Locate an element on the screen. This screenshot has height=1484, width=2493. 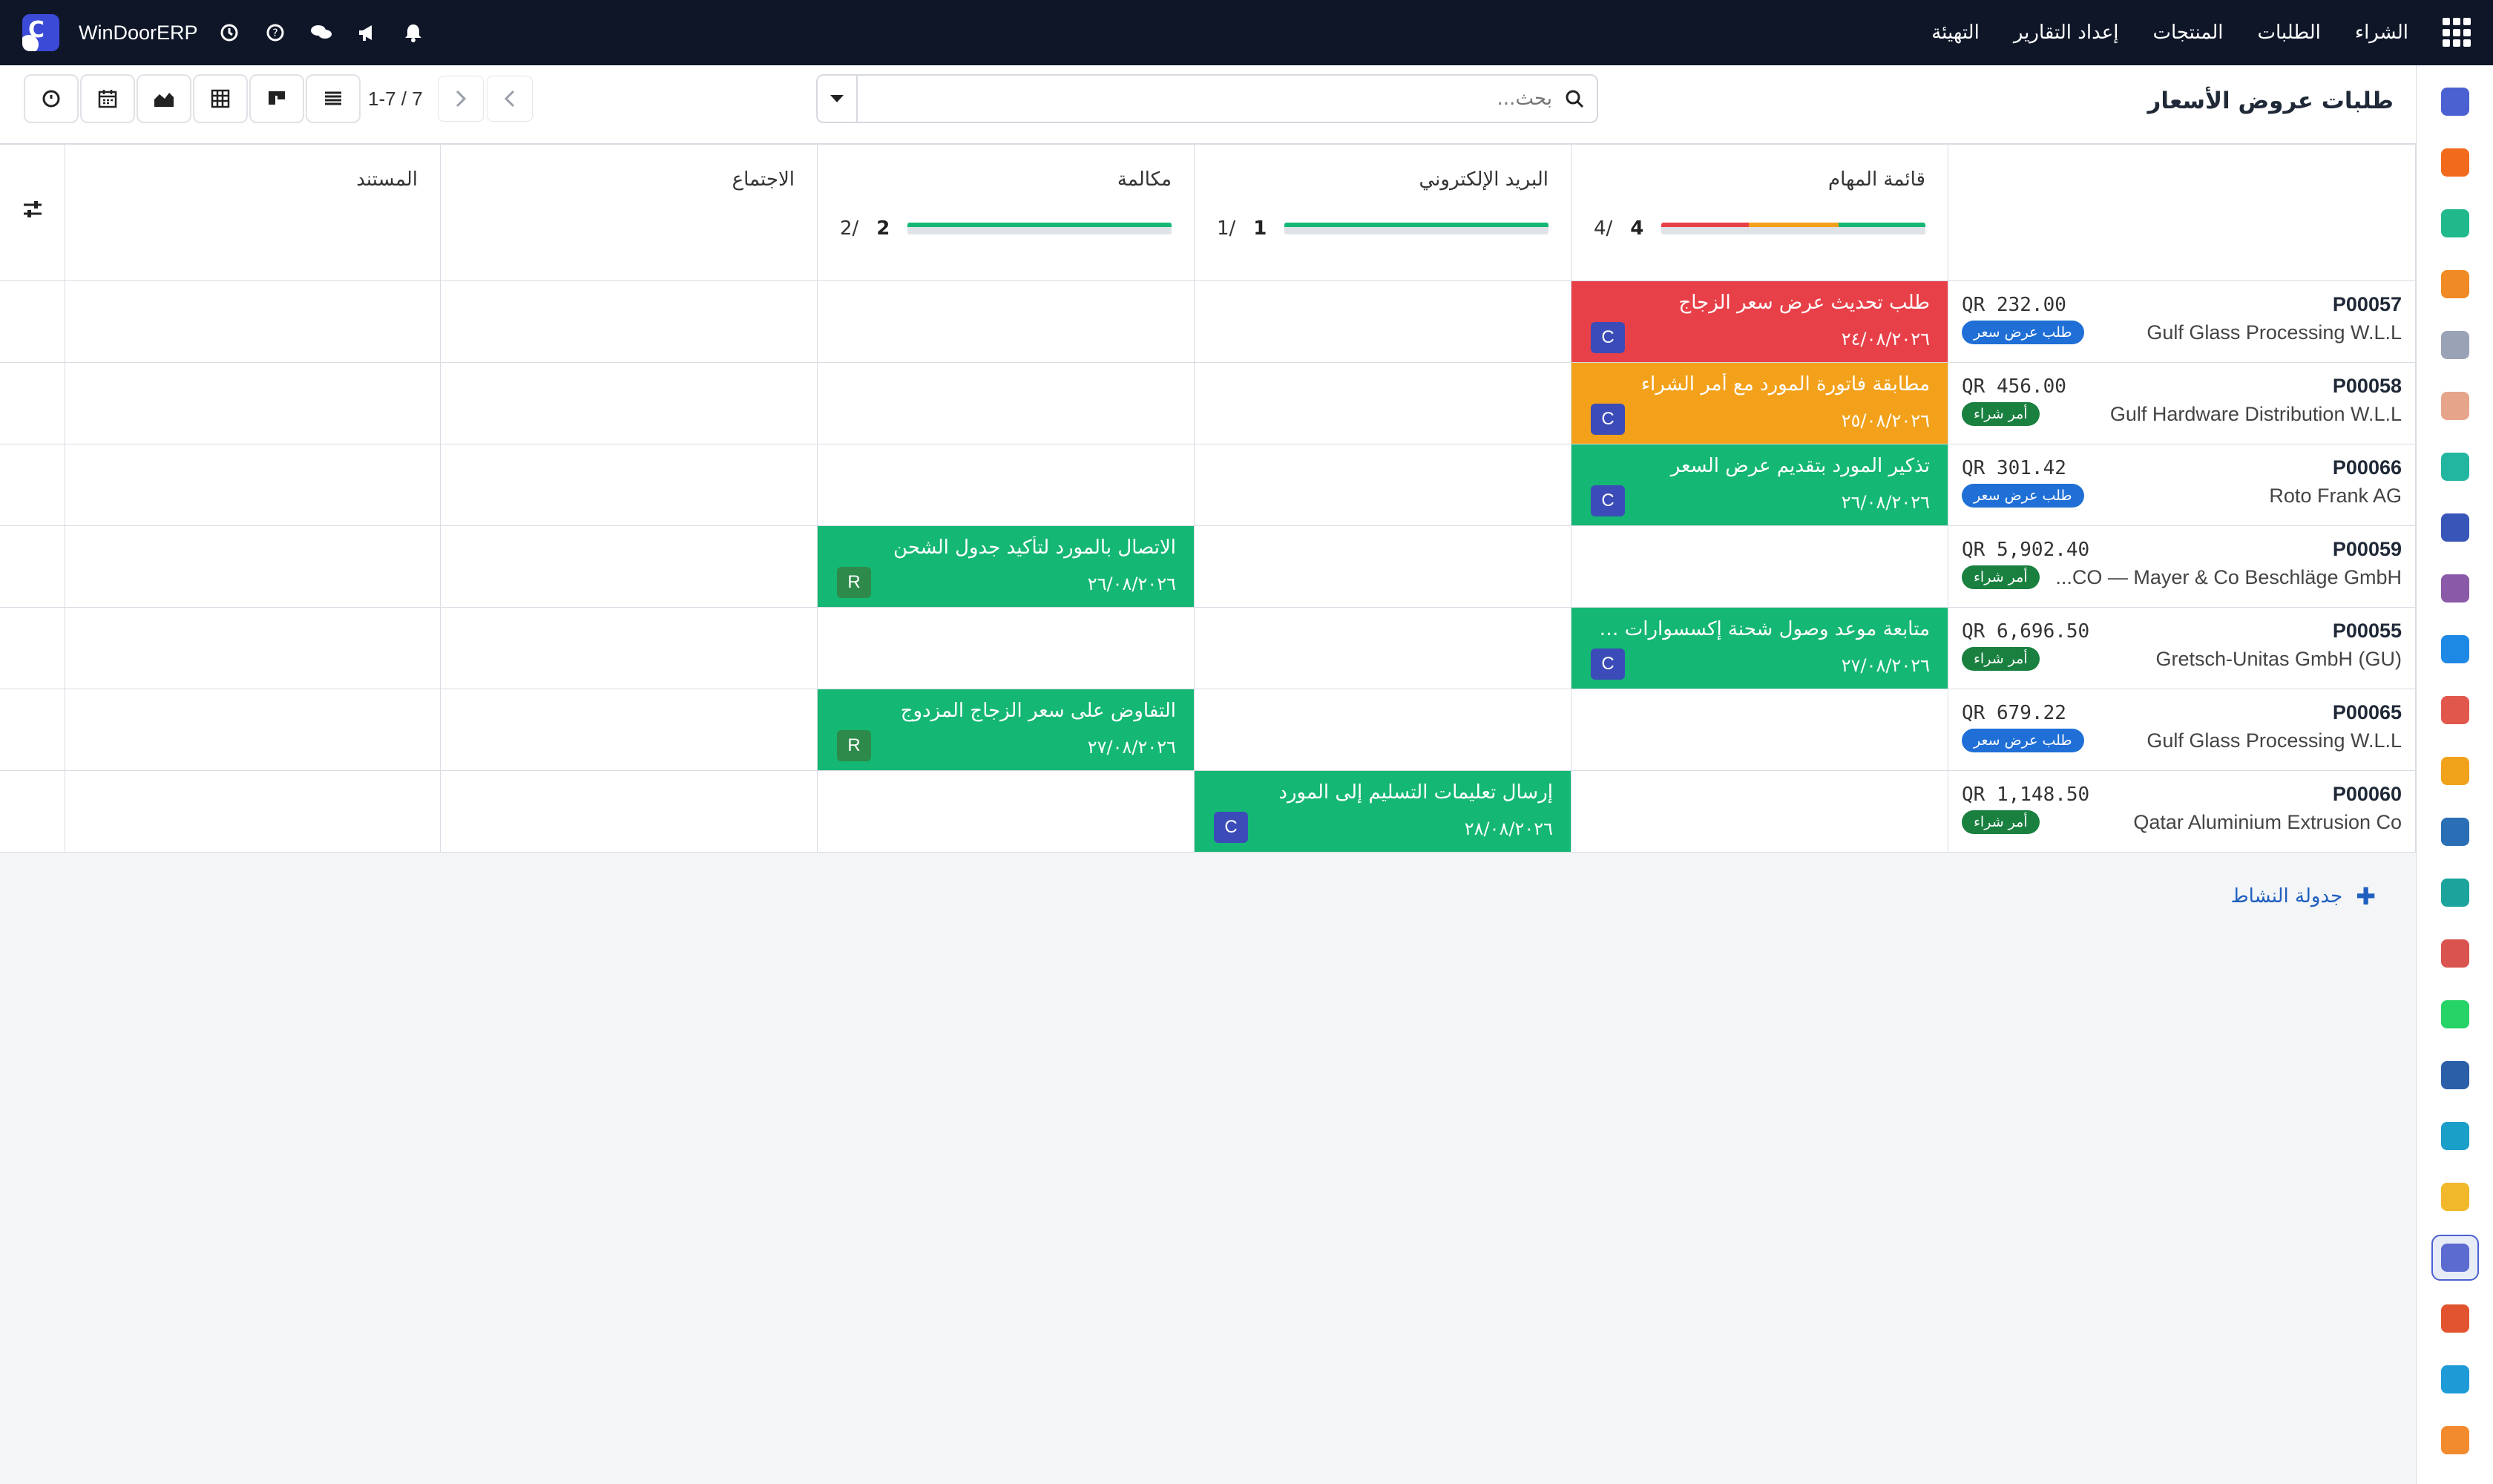
search-input is located at coordinates (1205, 99).